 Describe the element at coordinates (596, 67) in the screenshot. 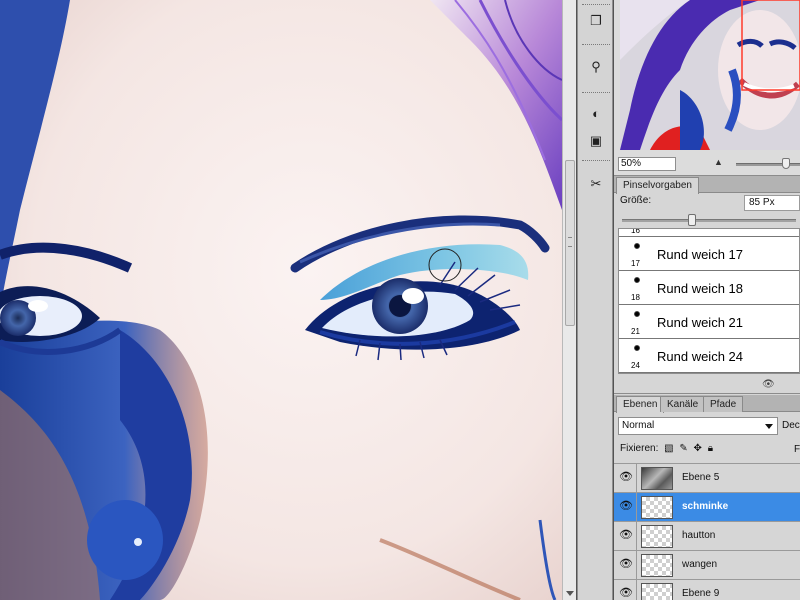

I see `clone-stamp-icon: ⚲` at that location.